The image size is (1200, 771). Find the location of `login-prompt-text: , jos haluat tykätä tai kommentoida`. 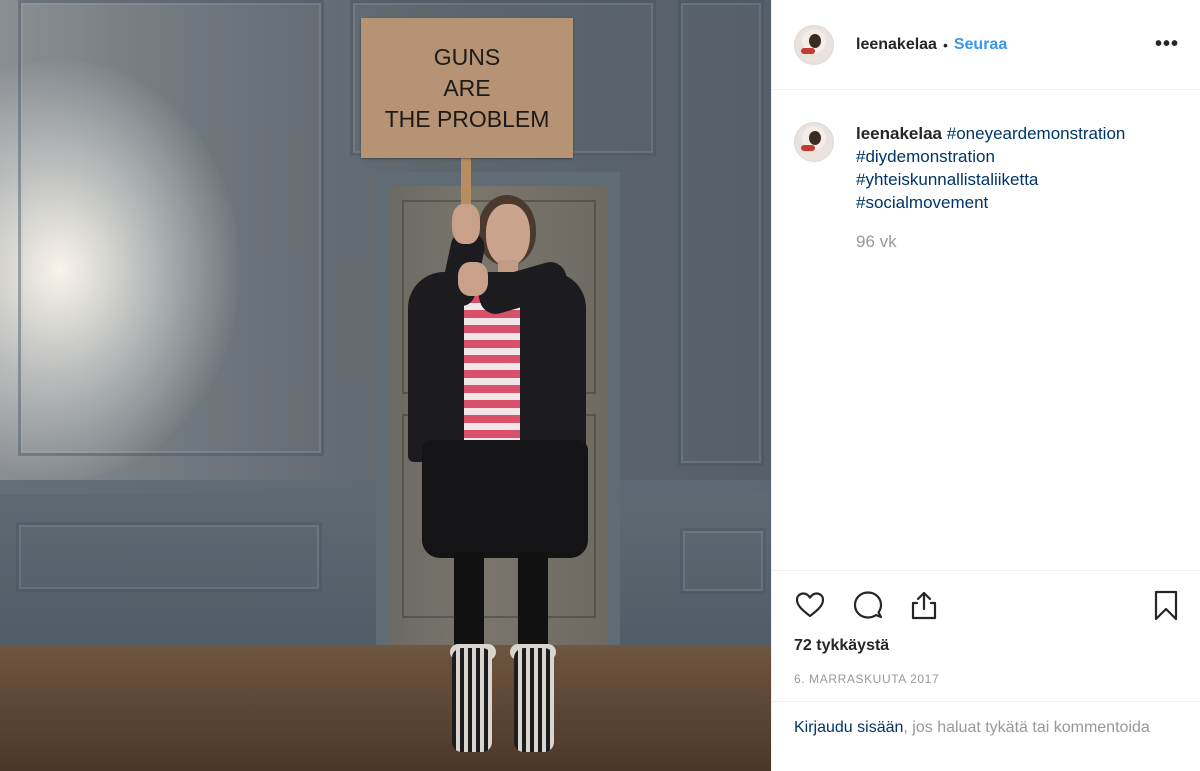

login-prompt-text: , jos haluat tykätä tai kommentoida is located at coordinates (1026, 727).